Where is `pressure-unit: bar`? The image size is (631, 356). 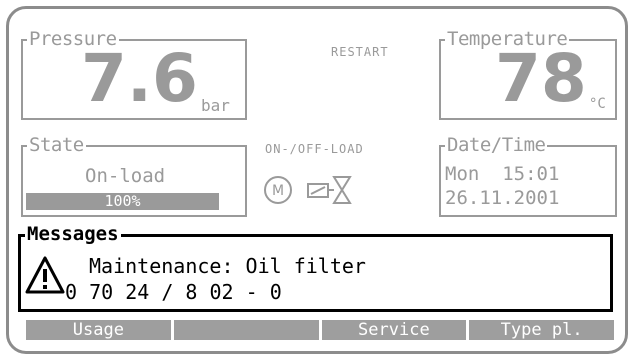
pressure-unit: bar is located at coordinates (215, 105).